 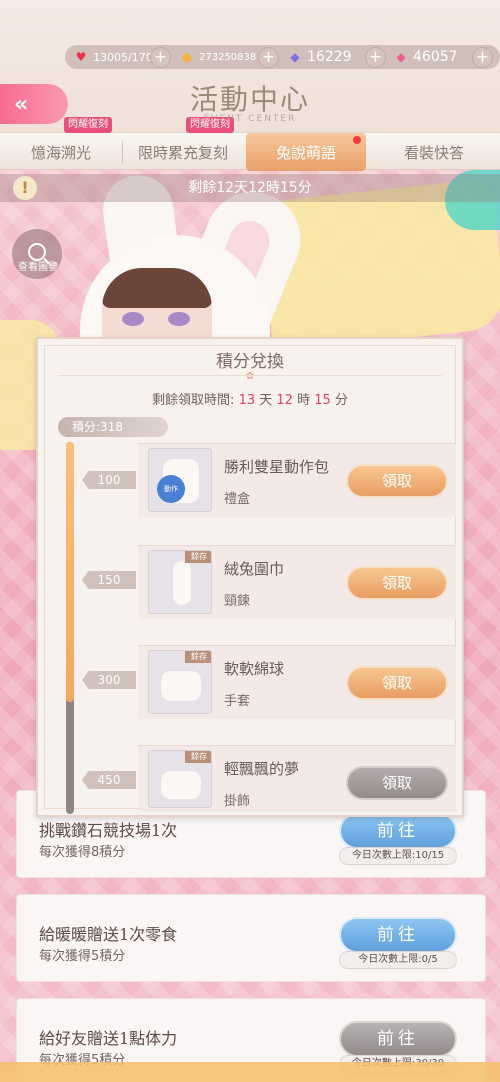 What do you see at coordinates (109, 580) in the screenshot?
I see `milestone-label: 150` at bounding box center [109, 580].